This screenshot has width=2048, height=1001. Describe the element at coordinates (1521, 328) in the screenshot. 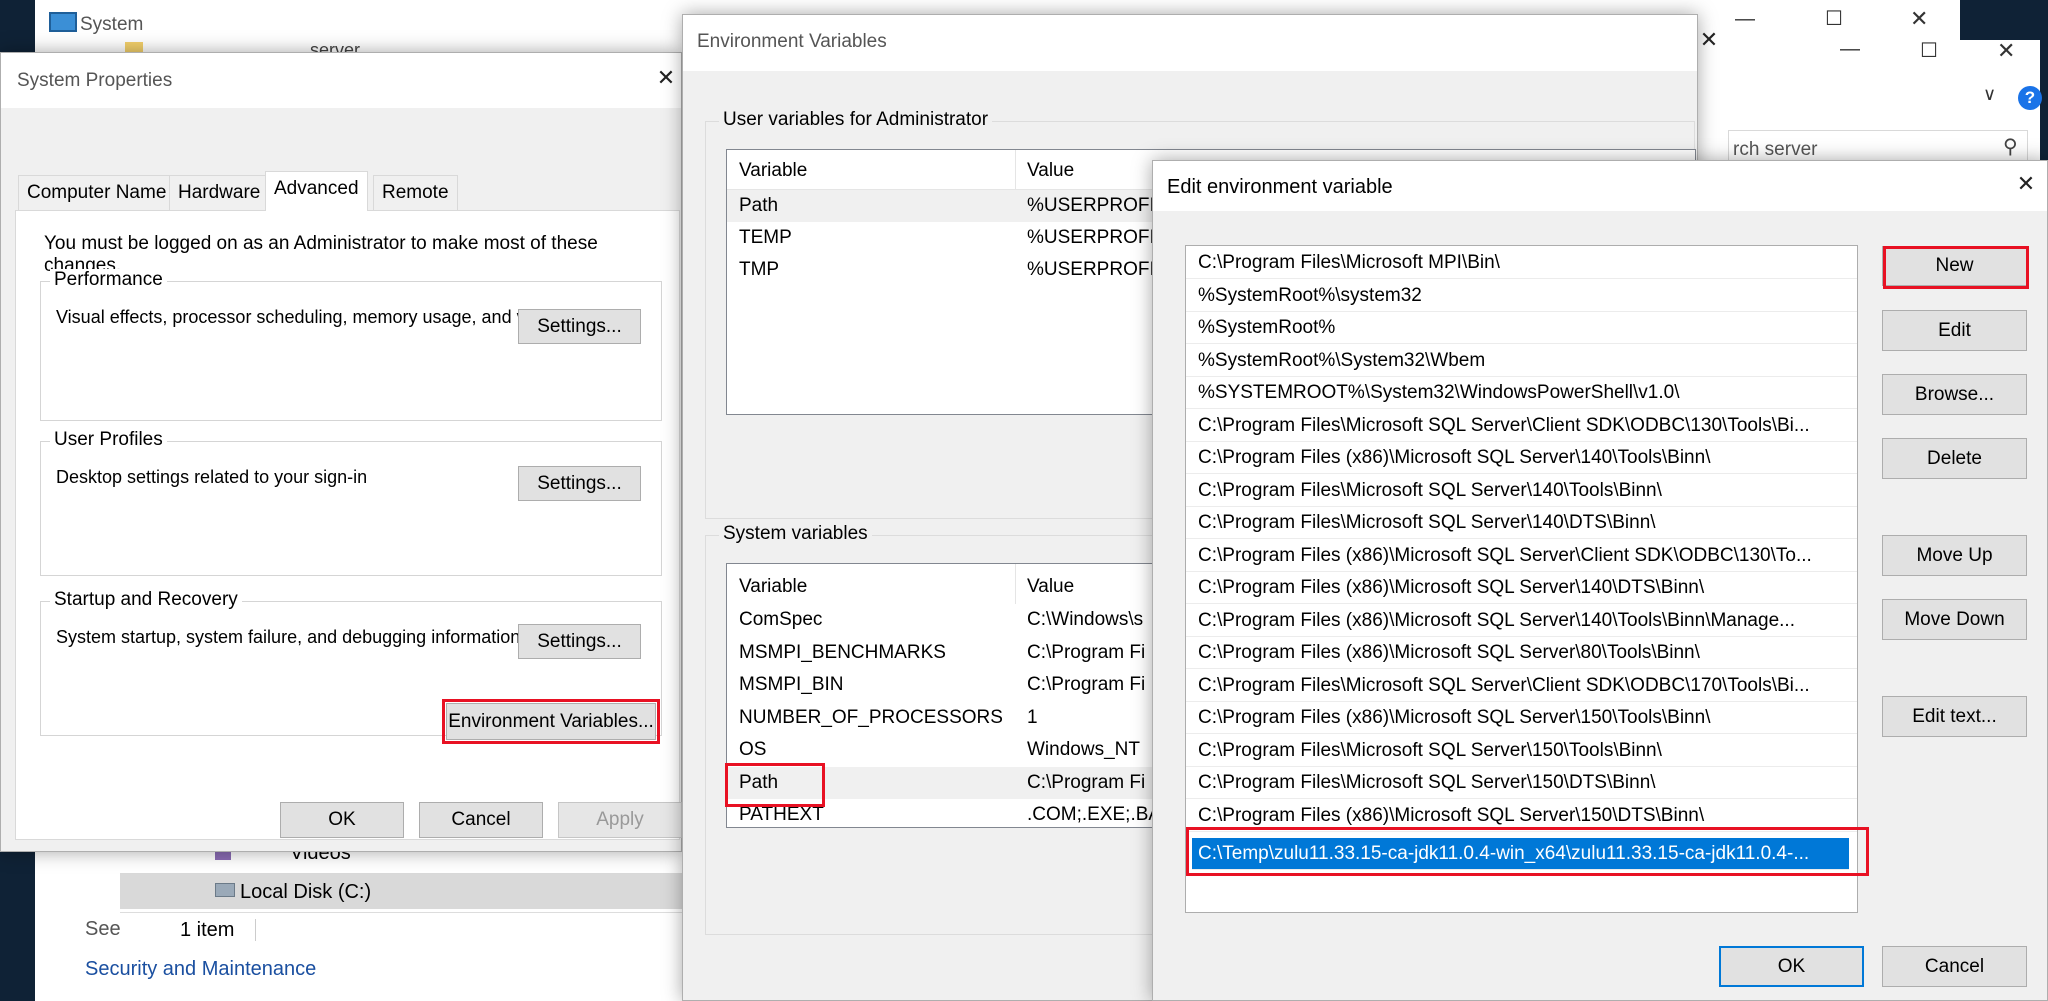

I see `list-item: %SystemRoot%` at that location.